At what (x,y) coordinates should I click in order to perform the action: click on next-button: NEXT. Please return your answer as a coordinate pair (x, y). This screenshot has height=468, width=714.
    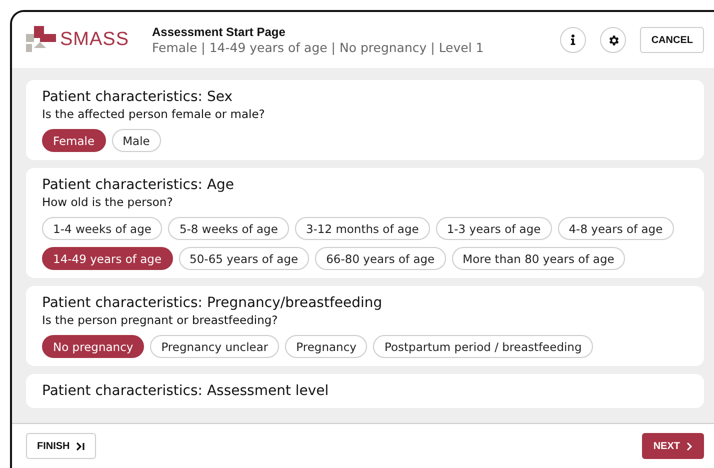
    Looking at the image, I should click on (673, 446).